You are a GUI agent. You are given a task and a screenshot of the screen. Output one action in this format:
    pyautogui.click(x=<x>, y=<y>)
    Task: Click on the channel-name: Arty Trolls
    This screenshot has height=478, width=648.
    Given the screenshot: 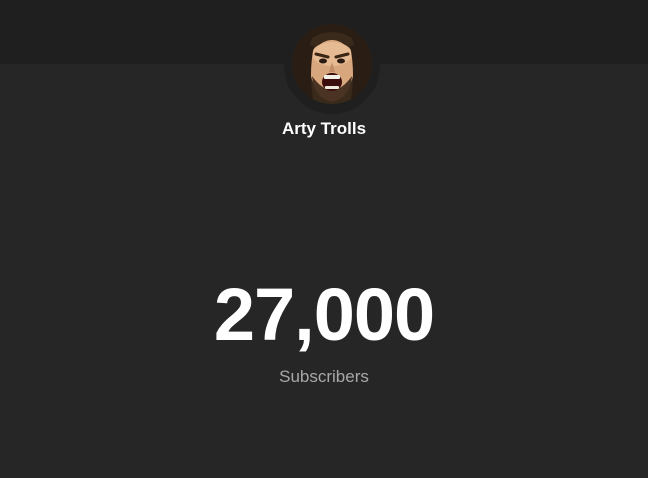 What is the action you would take?
    pyautogui.click(x=324, y=129)
    